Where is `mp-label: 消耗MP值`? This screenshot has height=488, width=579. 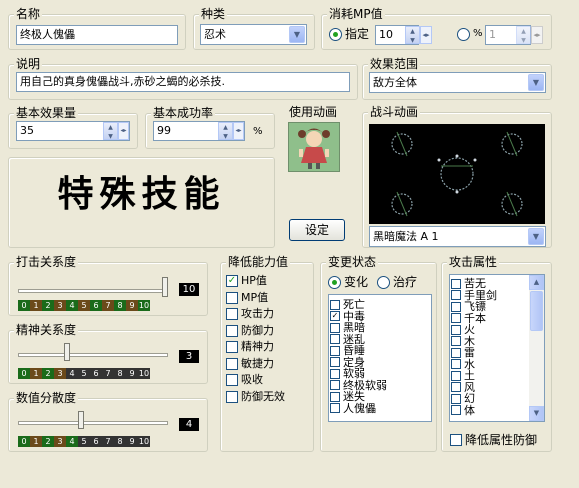 mp-label: 消耗MP值 is located at coordinates (356, 14).